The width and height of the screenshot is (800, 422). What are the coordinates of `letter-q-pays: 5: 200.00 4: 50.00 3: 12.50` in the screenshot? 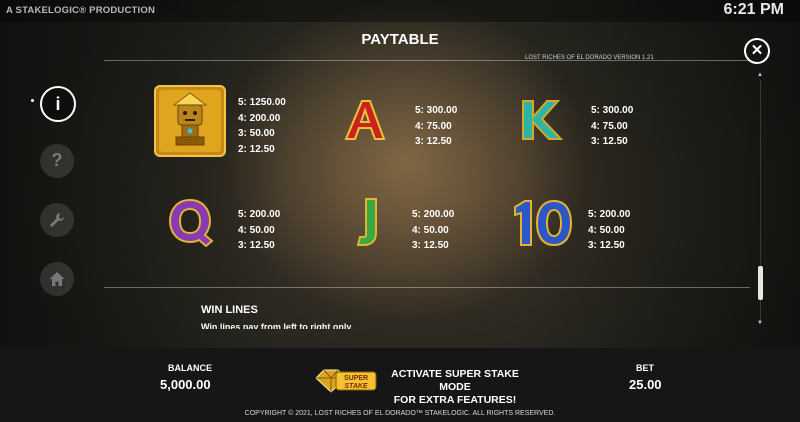 It's located at (259, 230).